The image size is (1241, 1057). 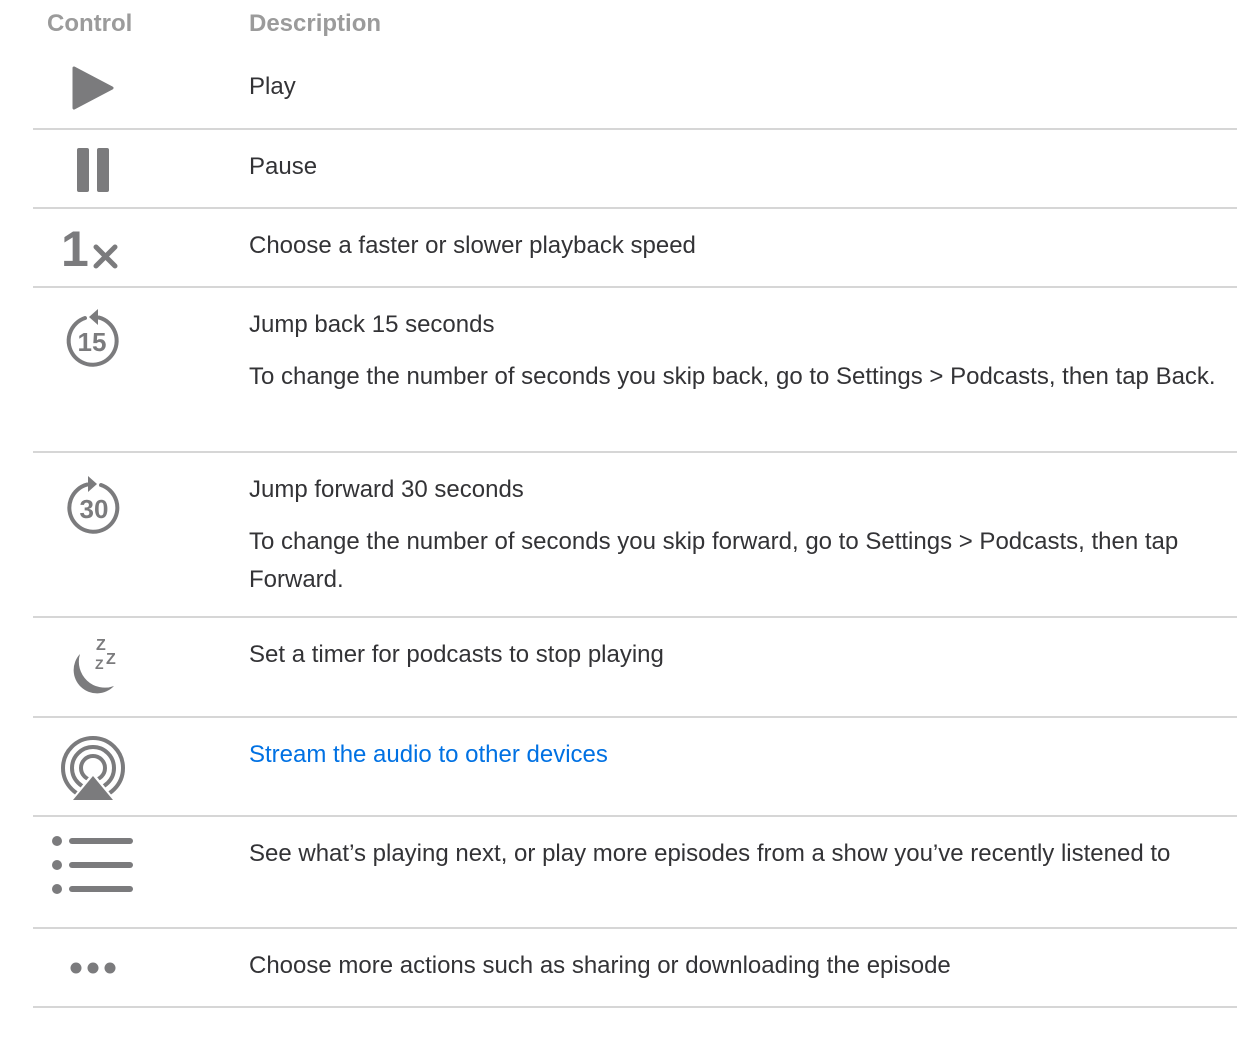 What do you see at coordinates (743, 755) in the screenshot?
I see `stream-audio-link: Stream the audio to other devices` at bounding box center [743, 755].